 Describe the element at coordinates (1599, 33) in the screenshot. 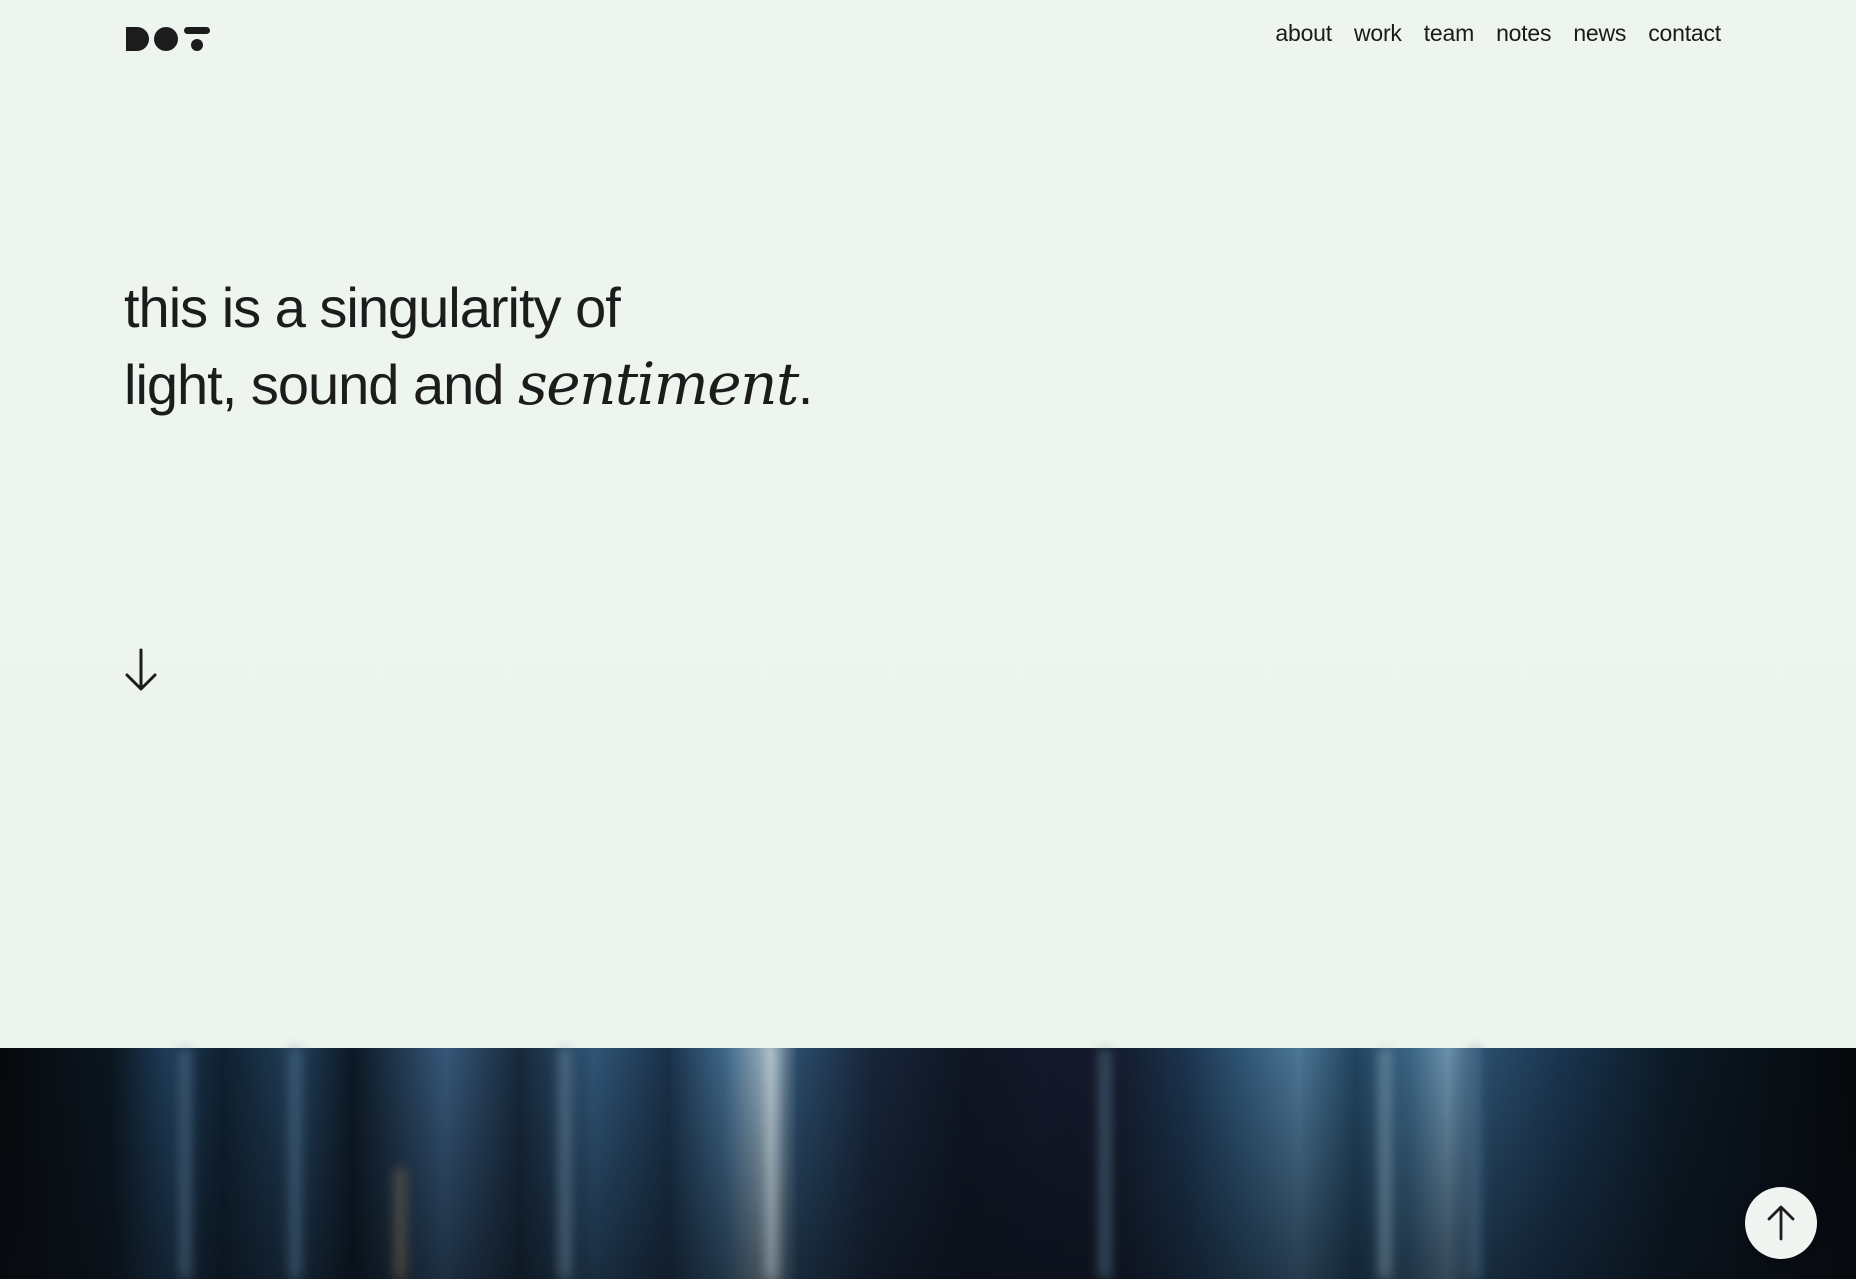

I see `nav-news: news` at that location.